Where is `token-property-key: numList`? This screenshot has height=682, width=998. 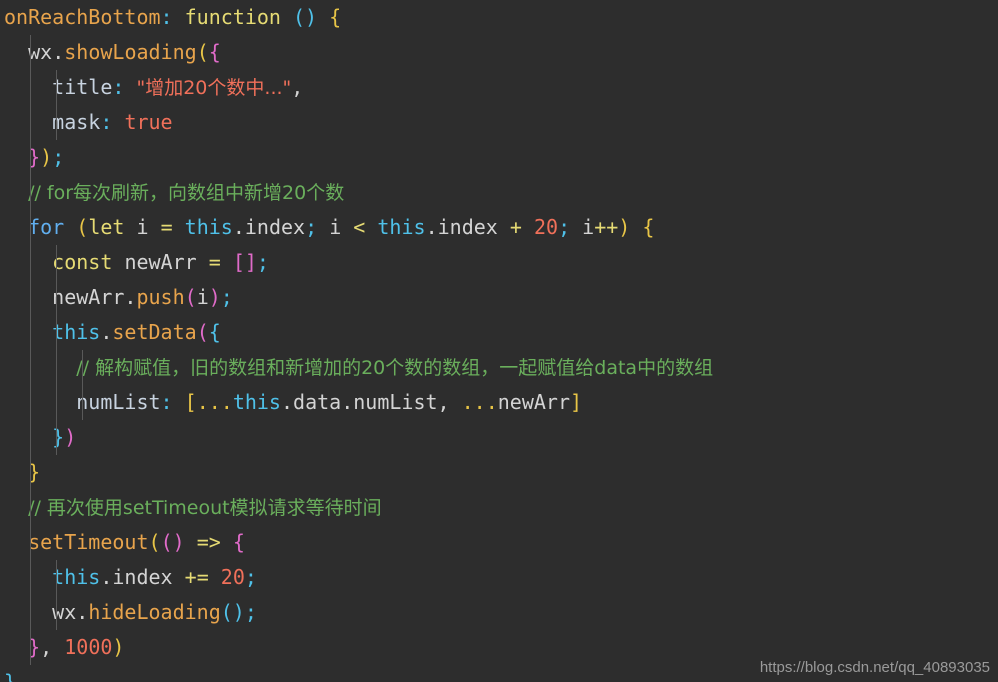
token-property-key: numList is located at coordinates (118, 402).